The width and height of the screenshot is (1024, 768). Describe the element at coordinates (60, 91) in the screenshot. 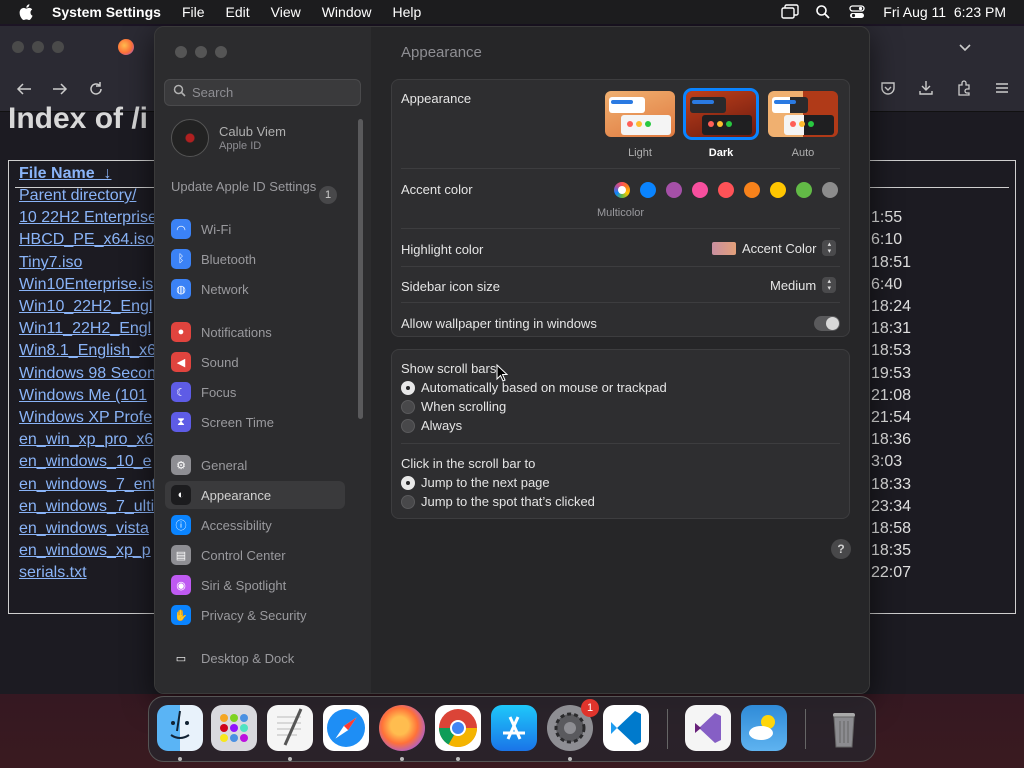

I see `forward-arrow-icon` at that location.